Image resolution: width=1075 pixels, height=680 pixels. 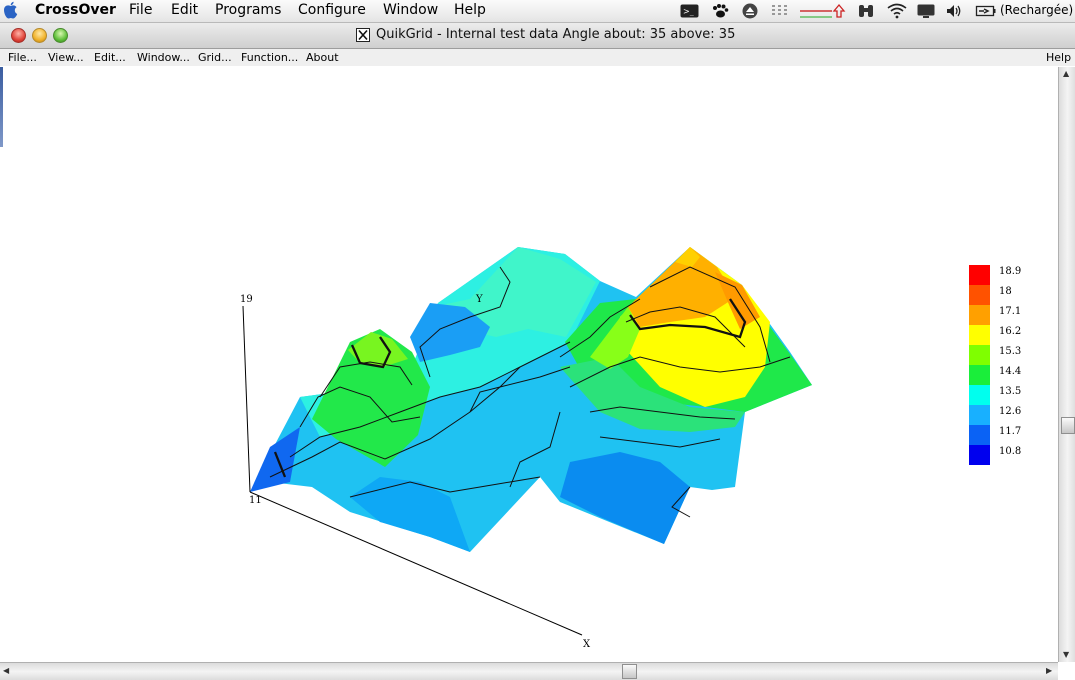 What do you see at coordinates (18, 35) in the screenshot?
I see `close-window-button` at bounding box center [18, 35].